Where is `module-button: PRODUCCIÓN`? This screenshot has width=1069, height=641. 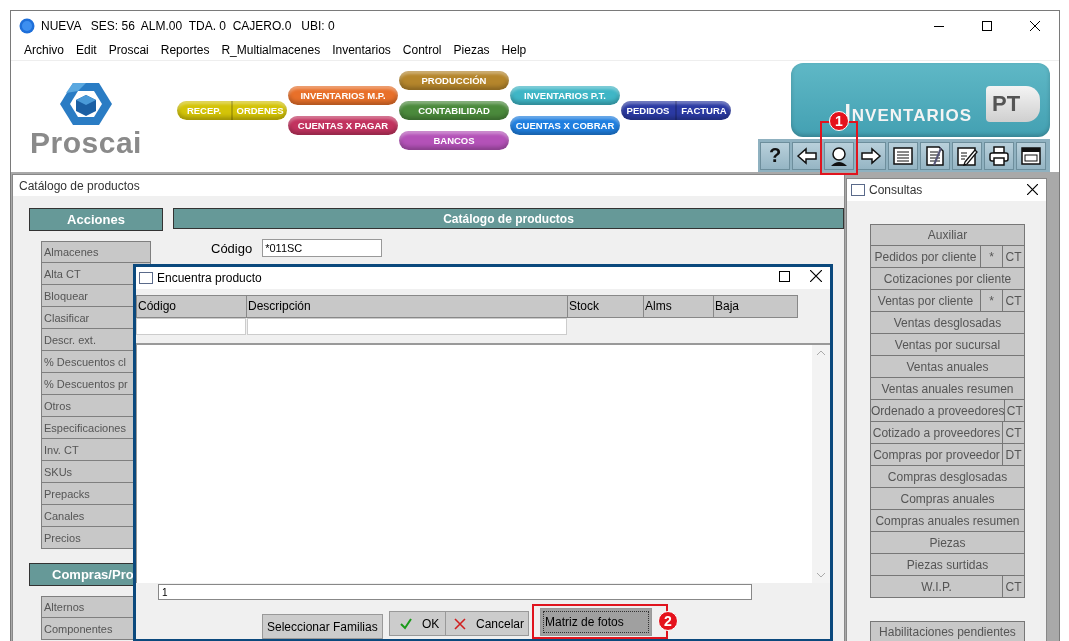
module-button: PRODUCCIÓN is located at coordinates (454, 80).